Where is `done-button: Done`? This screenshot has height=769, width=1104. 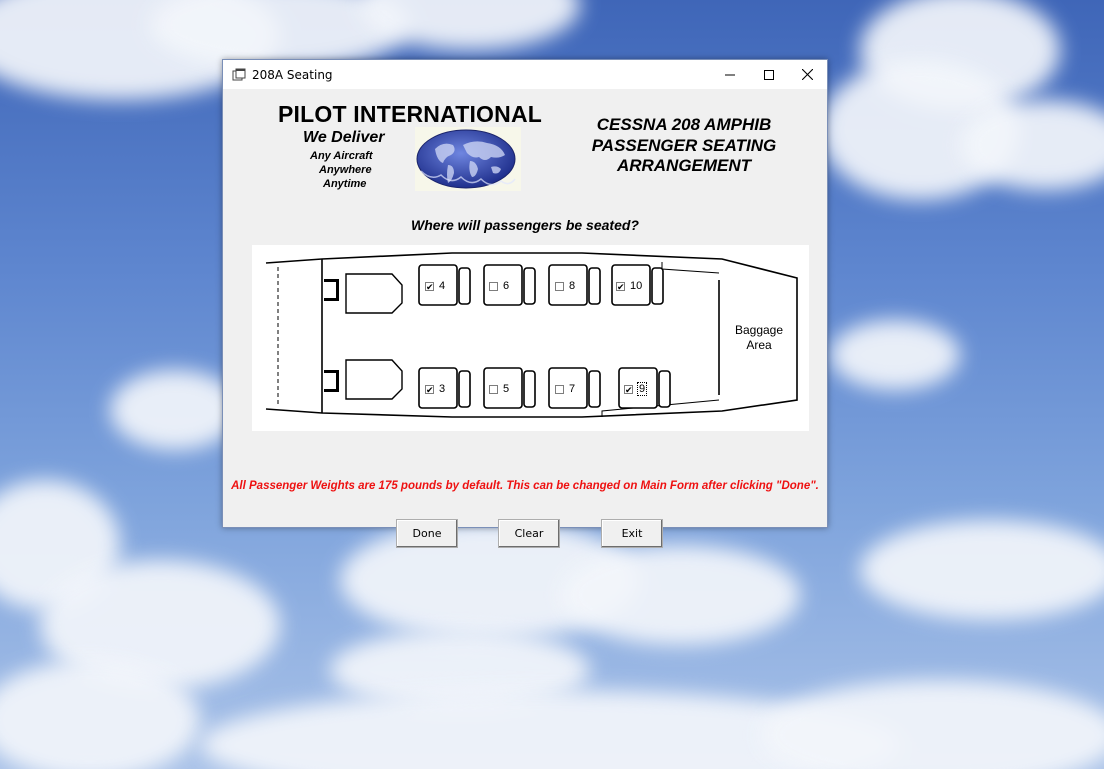 done-button: Done is located at coordinates (427, 533).